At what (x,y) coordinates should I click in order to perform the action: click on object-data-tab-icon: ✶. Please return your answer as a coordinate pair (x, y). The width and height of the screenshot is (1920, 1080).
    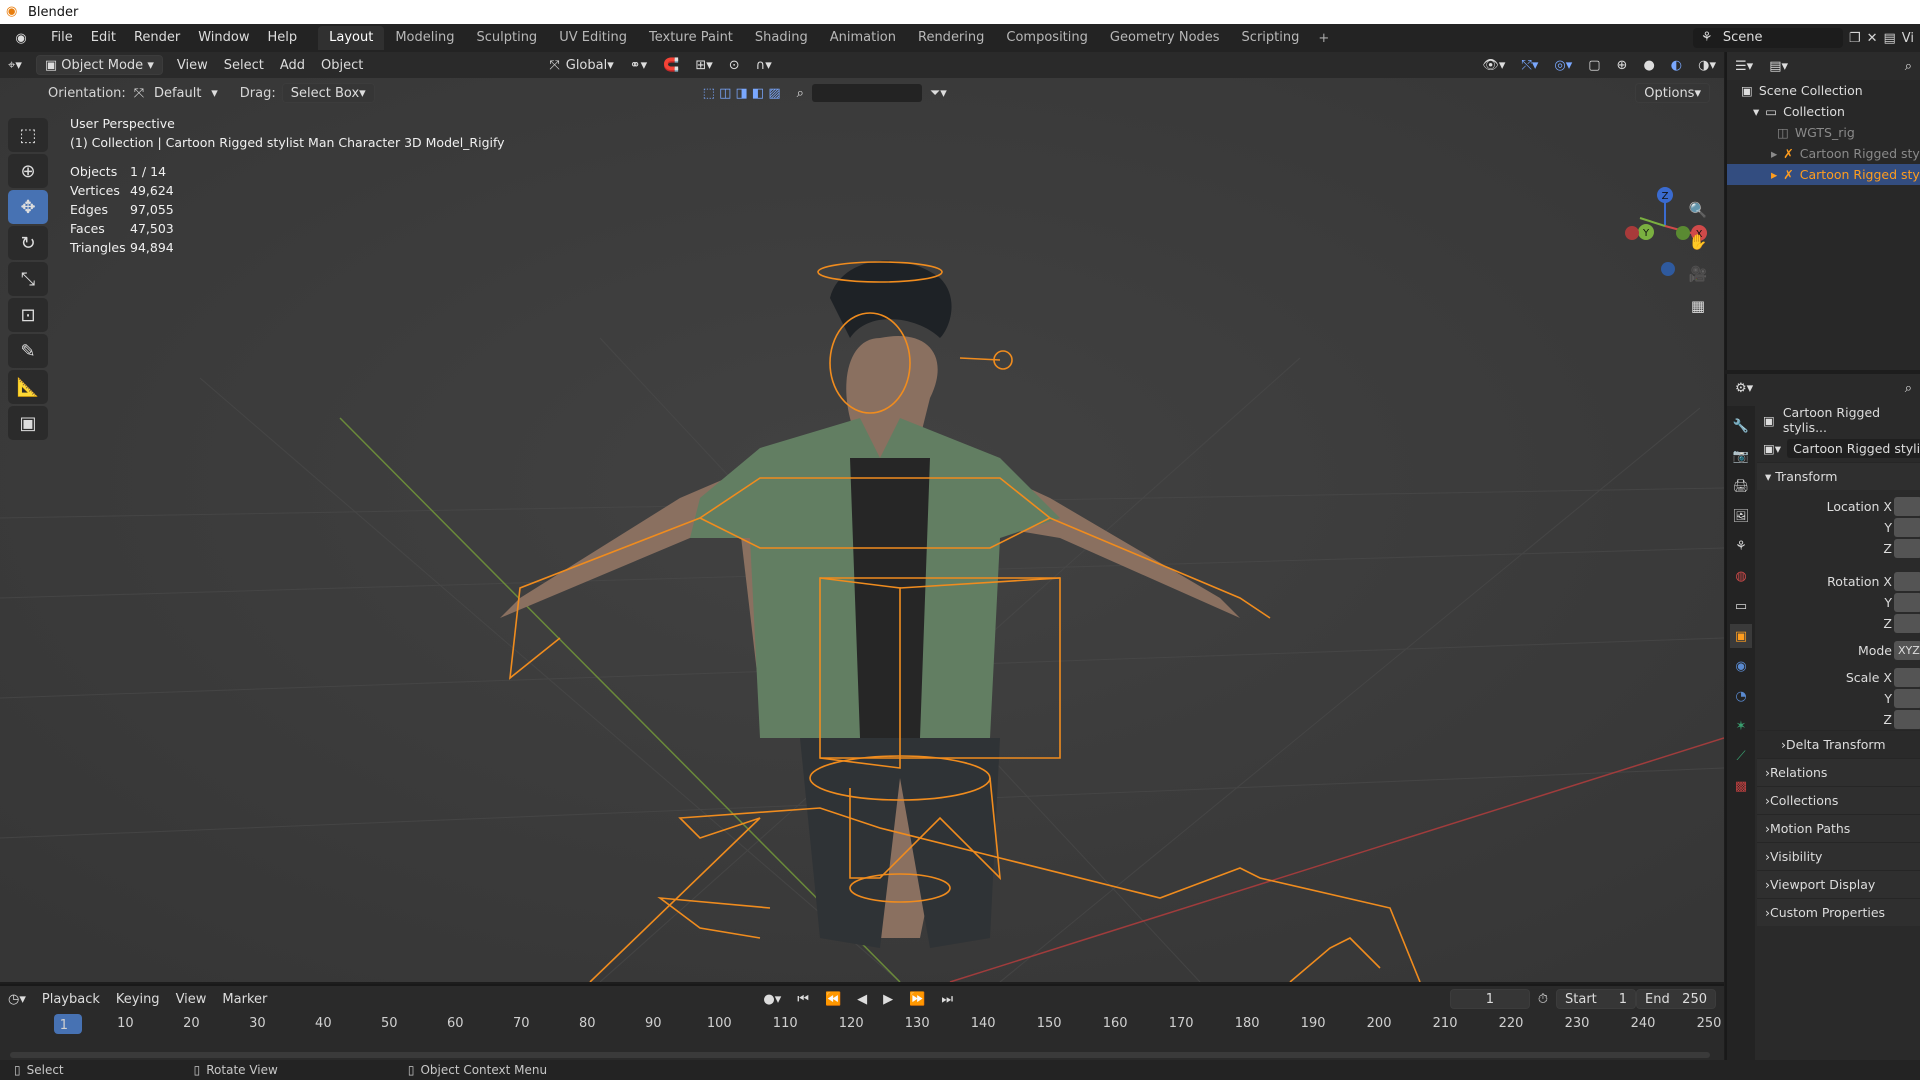
    Looking at the image, I should click on (1741, 726).